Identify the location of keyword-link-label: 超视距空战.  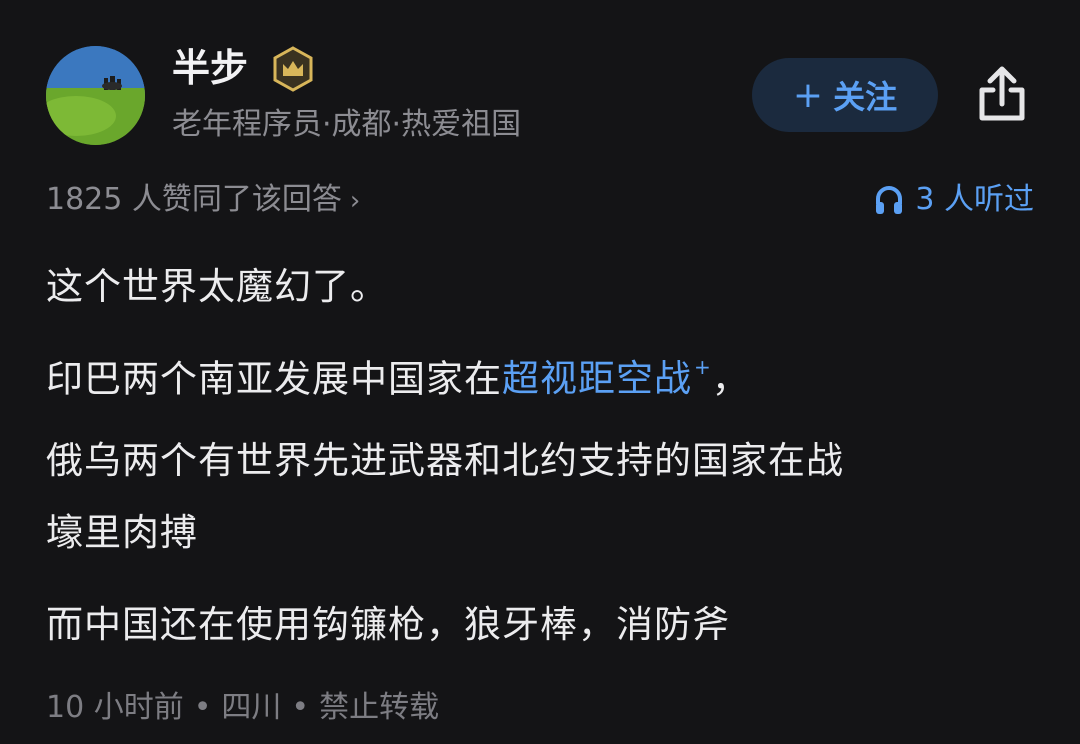
(597, 379).